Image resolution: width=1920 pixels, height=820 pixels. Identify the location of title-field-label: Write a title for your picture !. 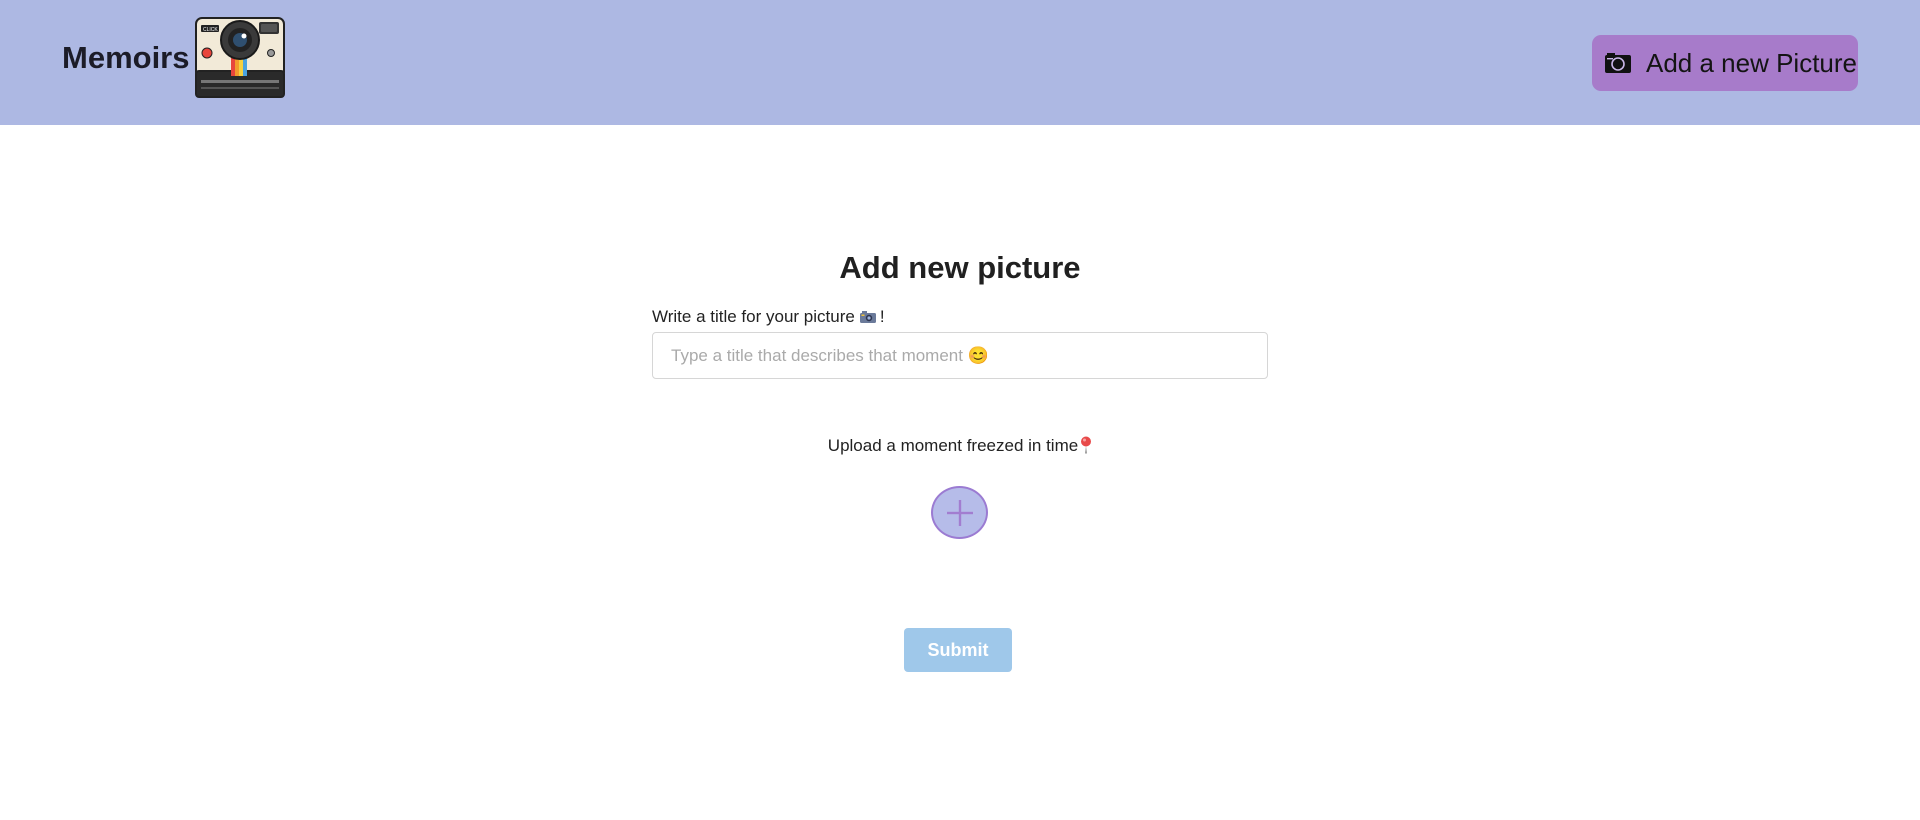
(768, 317).